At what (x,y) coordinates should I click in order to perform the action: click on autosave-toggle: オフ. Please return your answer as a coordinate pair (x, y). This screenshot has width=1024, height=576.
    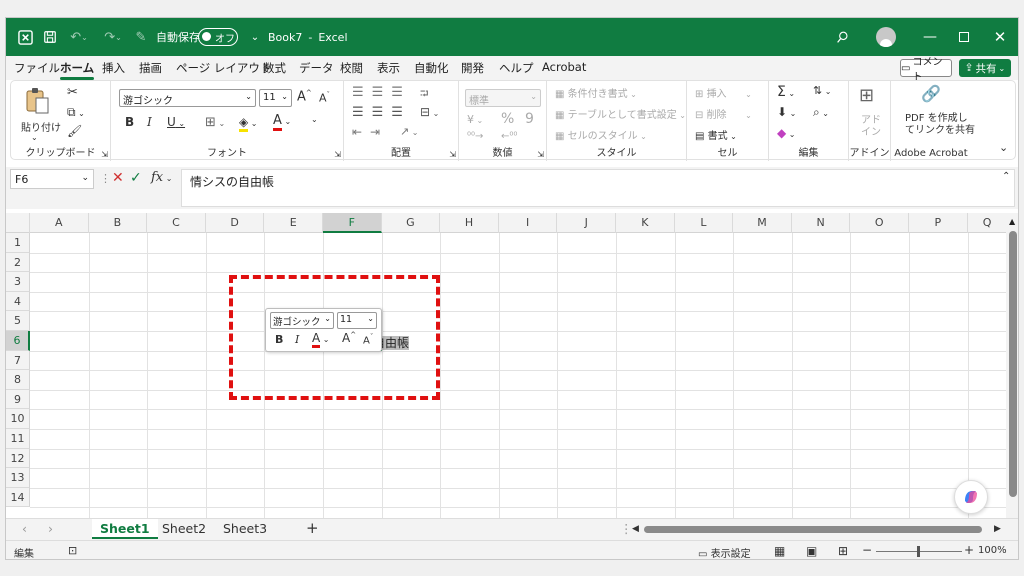
    Looking at the image, I should click on (218, 37).